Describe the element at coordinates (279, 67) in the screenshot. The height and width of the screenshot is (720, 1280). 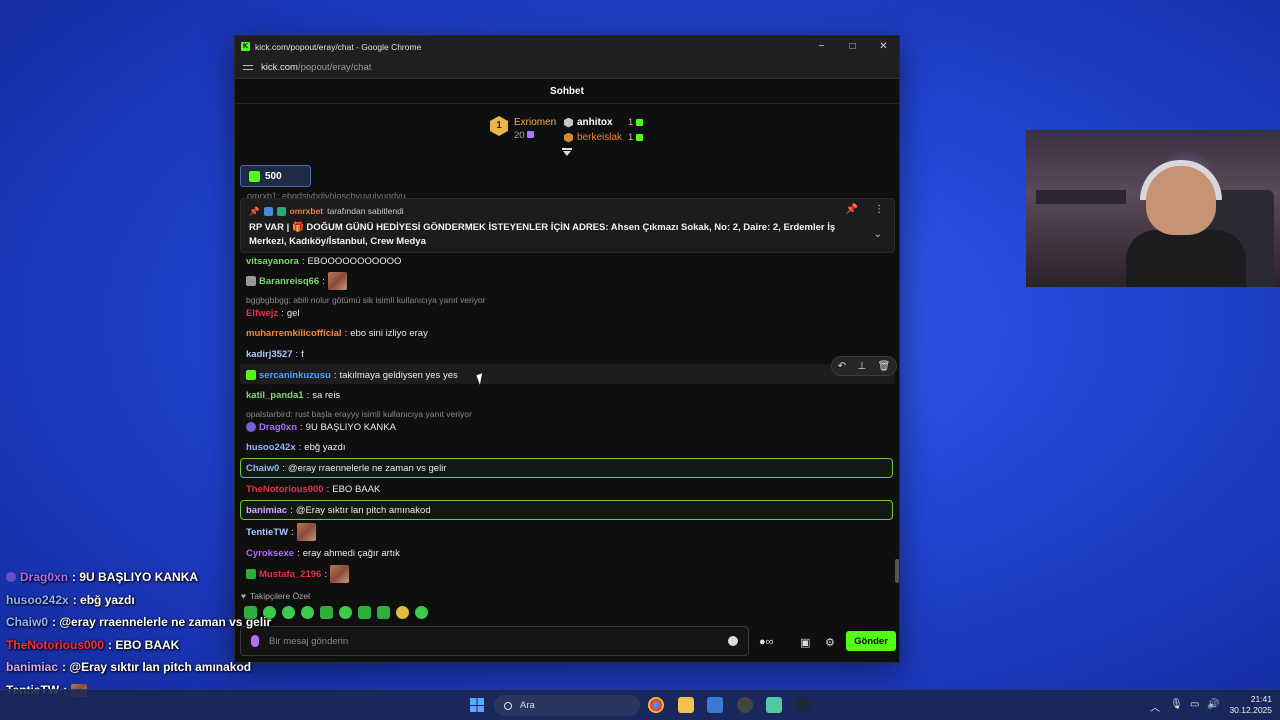
I see `url-host: kick.com` at that location.